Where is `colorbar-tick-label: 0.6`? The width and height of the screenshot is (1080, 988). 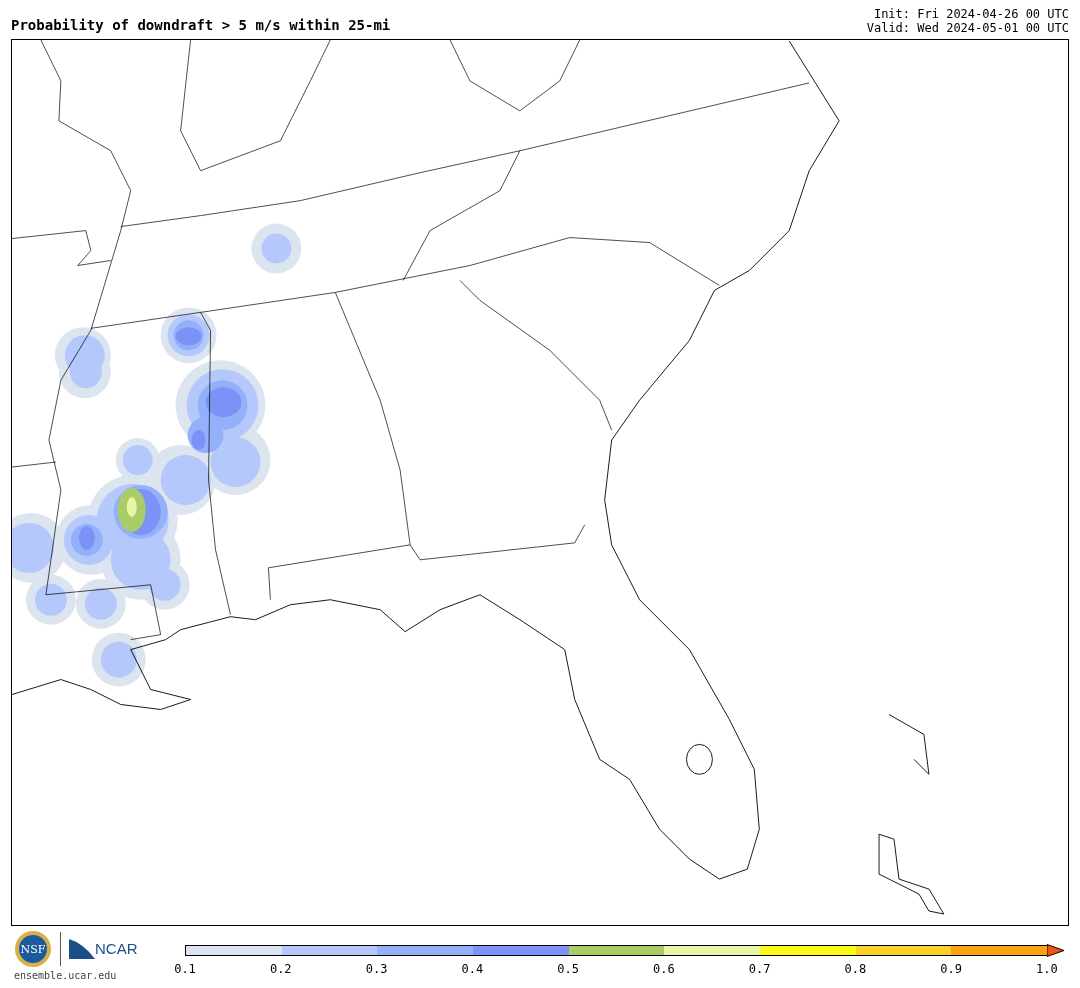
colorbar-tick-label: 0.6 is located at coordinates (664, 969).